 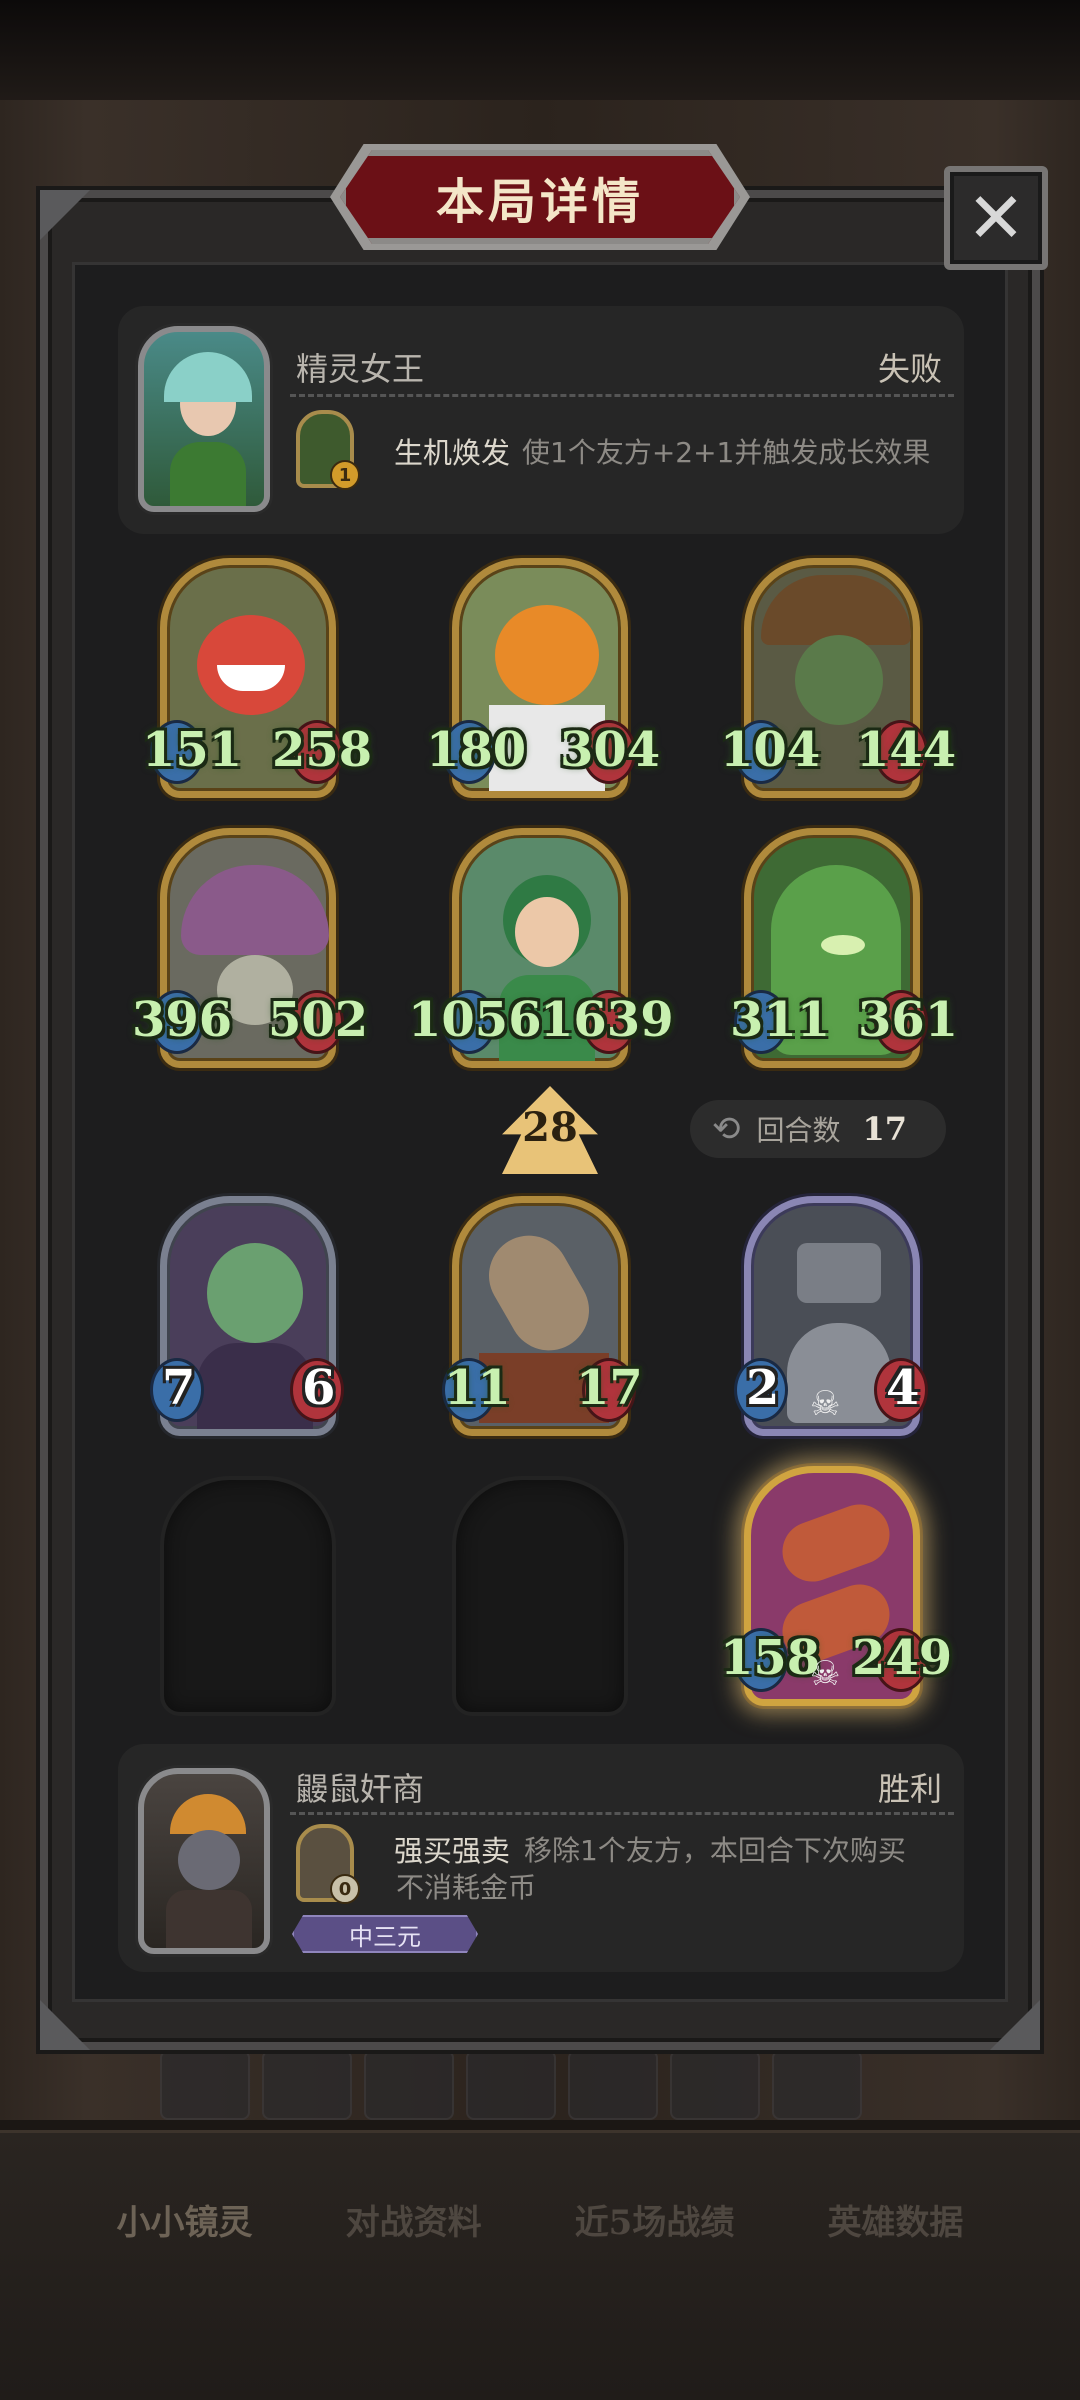 What do you see at coordinates (906, 750) in the screenshot?
I see `minion-health: 144` at bounding box center [906, 750].